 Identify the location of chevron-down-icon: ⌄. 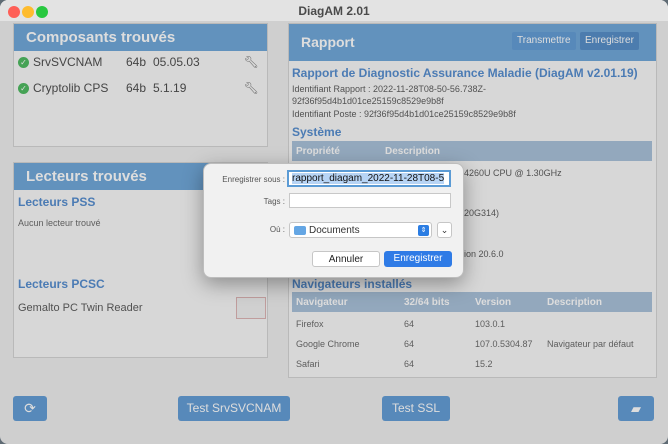
(444, 230).